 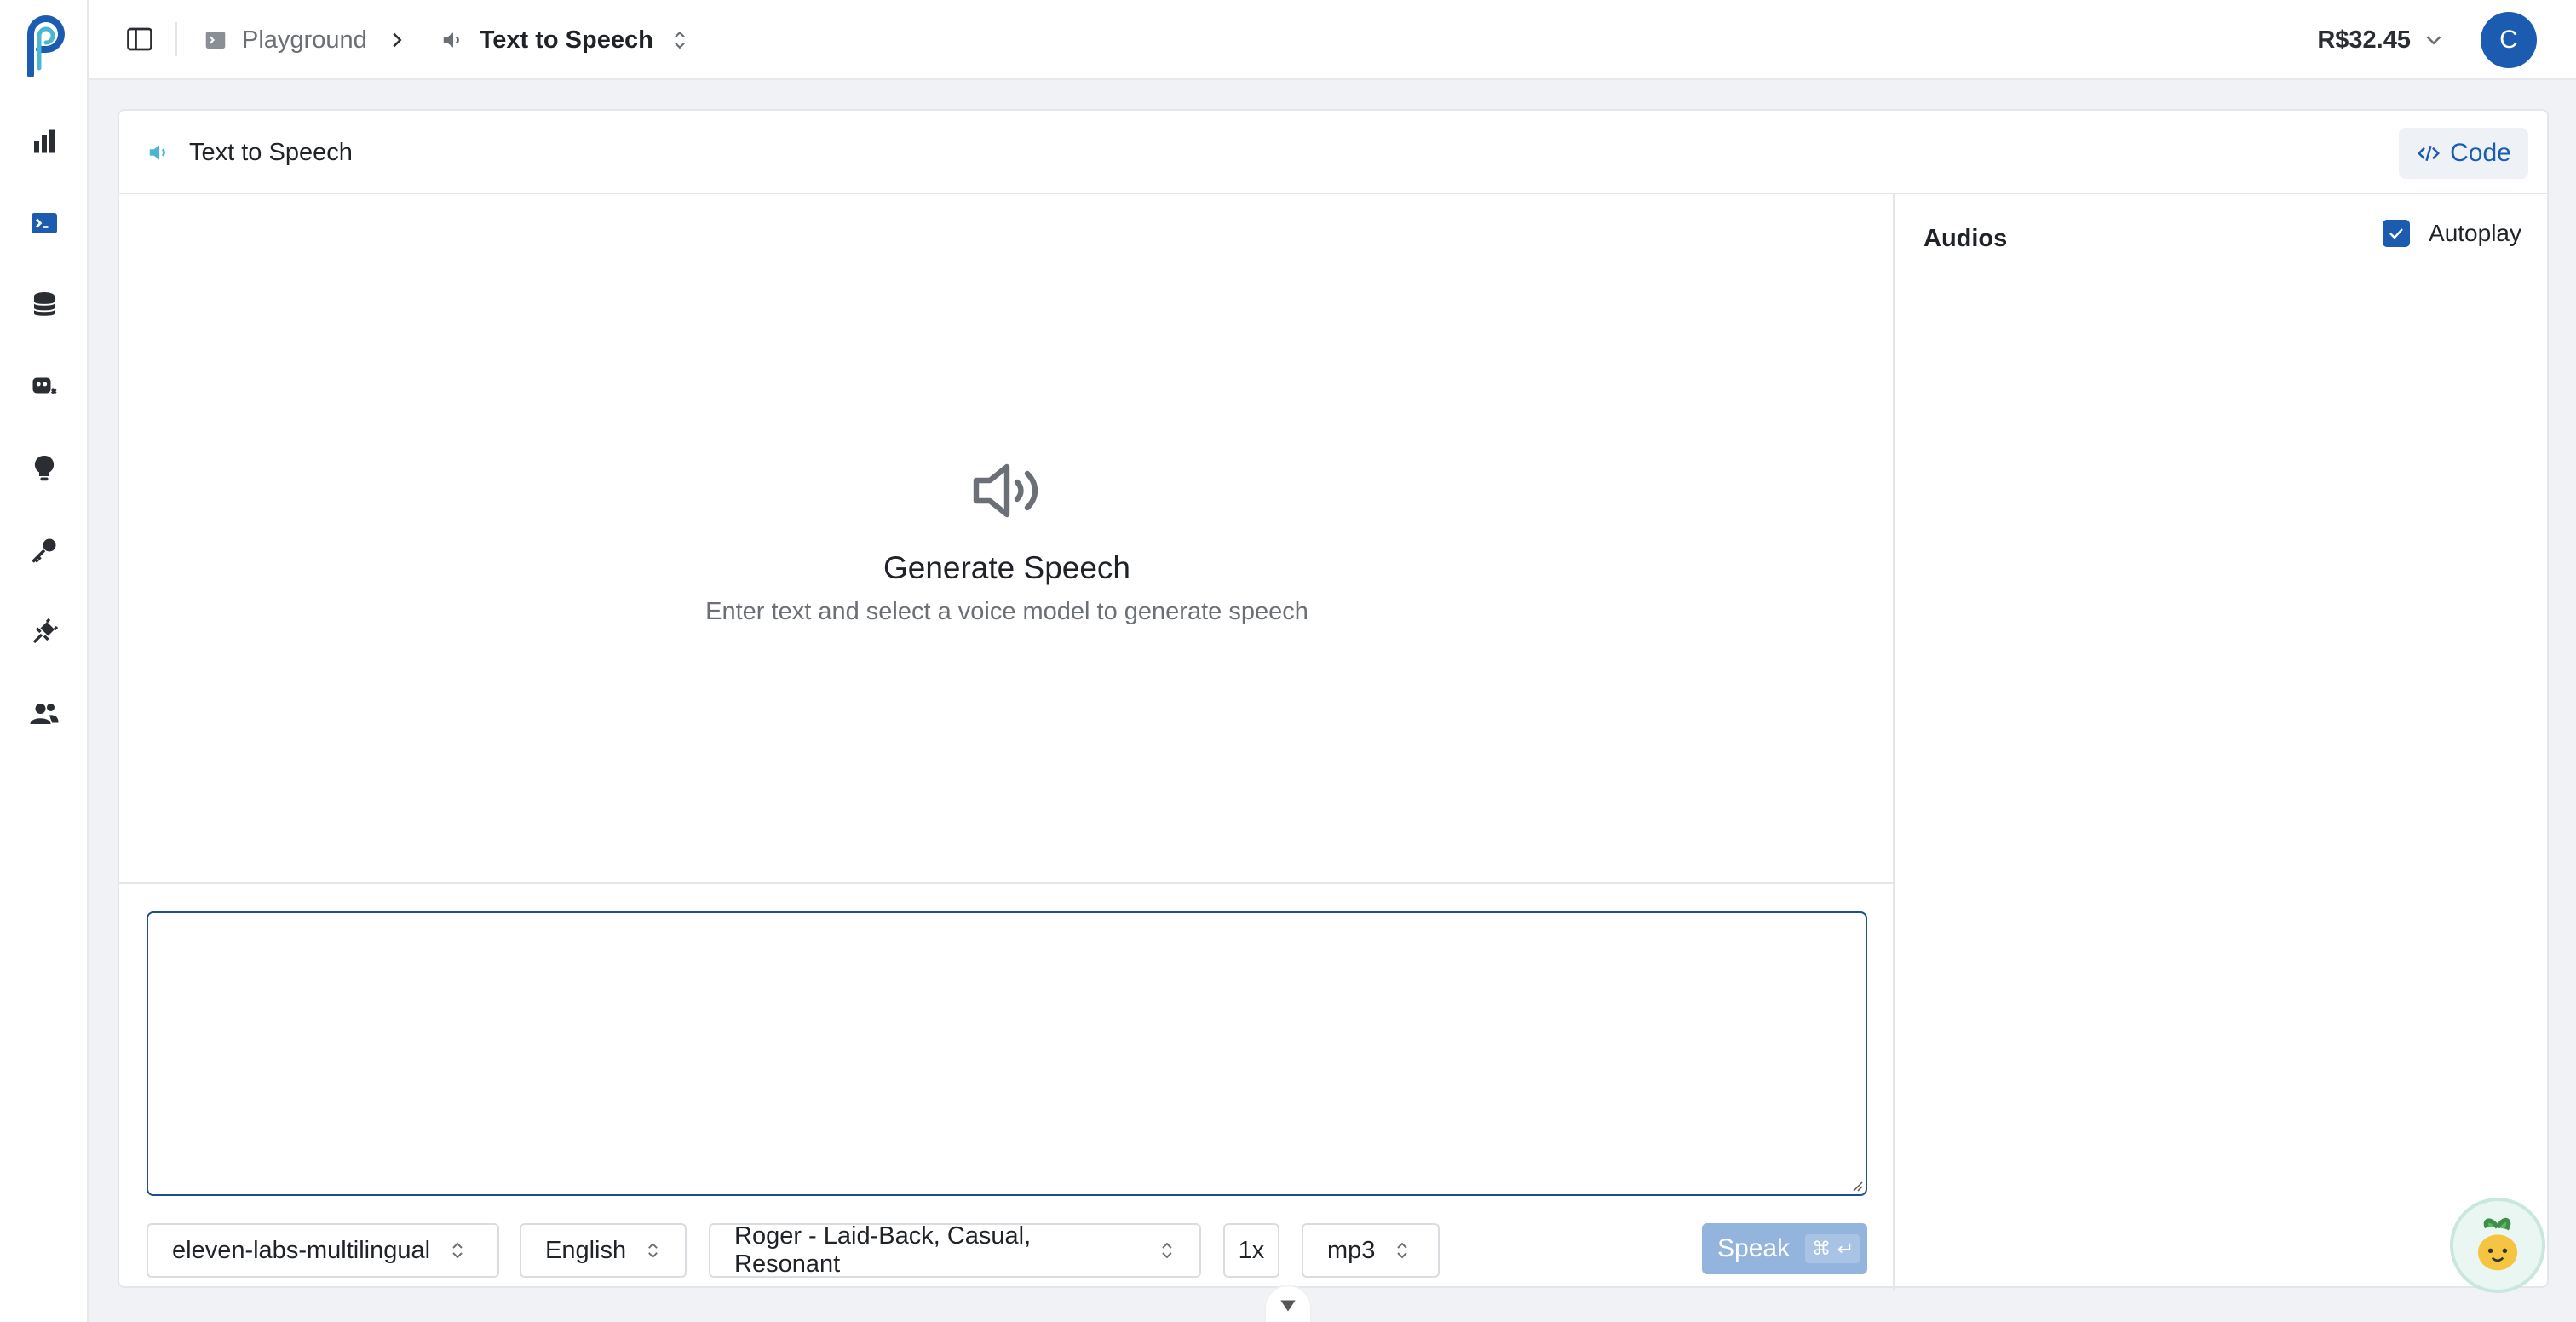 I want to click on models-icon, so click(x=45, y=385).